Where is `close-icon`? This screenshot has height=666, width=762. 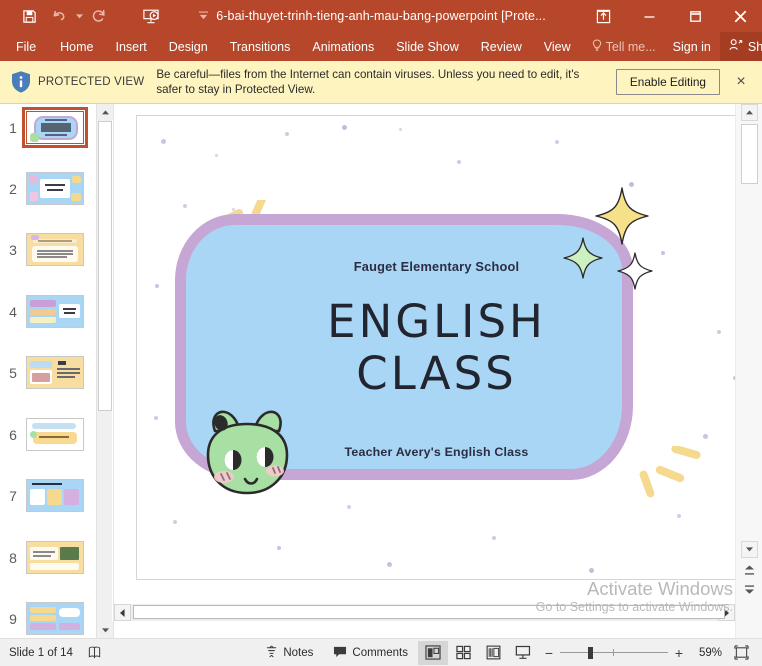 close-icon is located at coordinates (740, 16).